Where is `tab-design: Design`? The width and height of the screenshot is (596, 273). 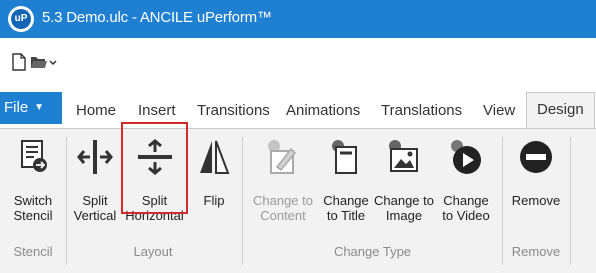
tab-design: Design is located at coordinates (560, 110).